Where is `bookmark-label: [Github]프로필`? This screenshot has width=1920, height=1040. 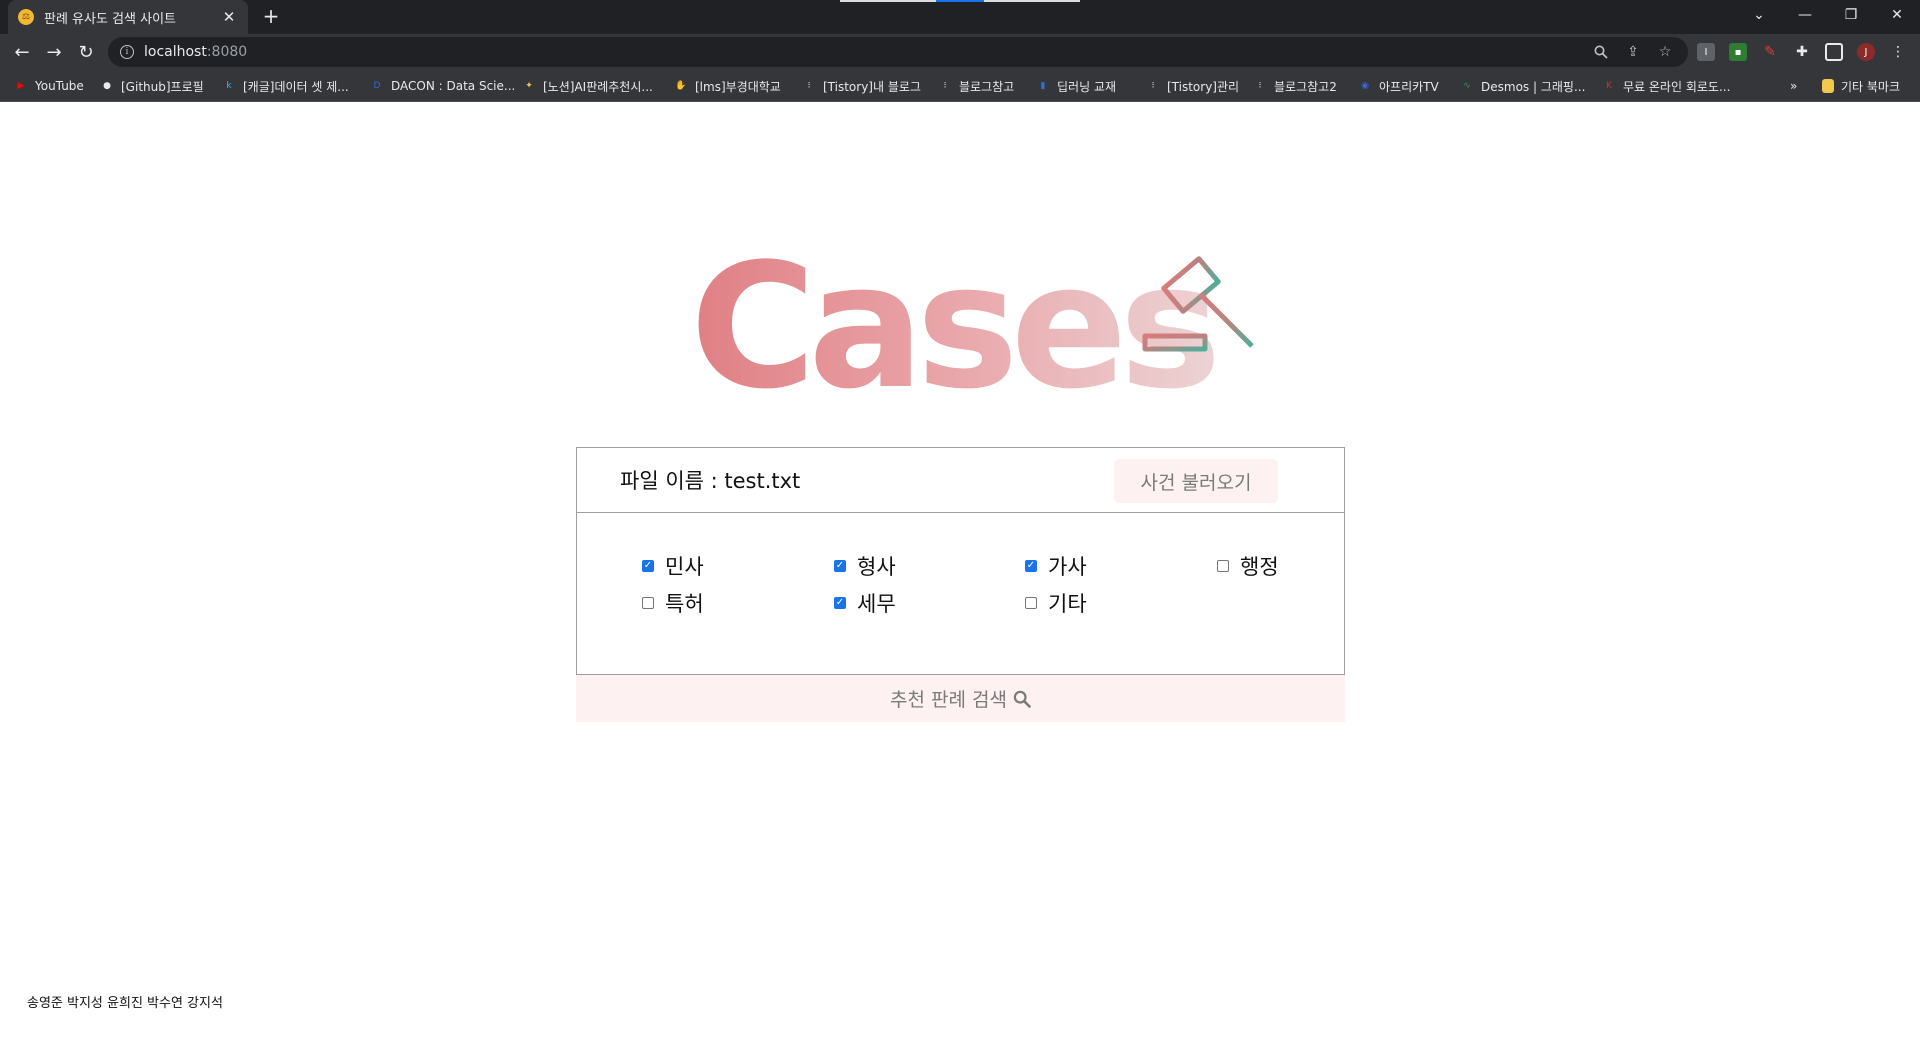
bookmark-label: [Github]프로필 is located at coordinates (162, 86).